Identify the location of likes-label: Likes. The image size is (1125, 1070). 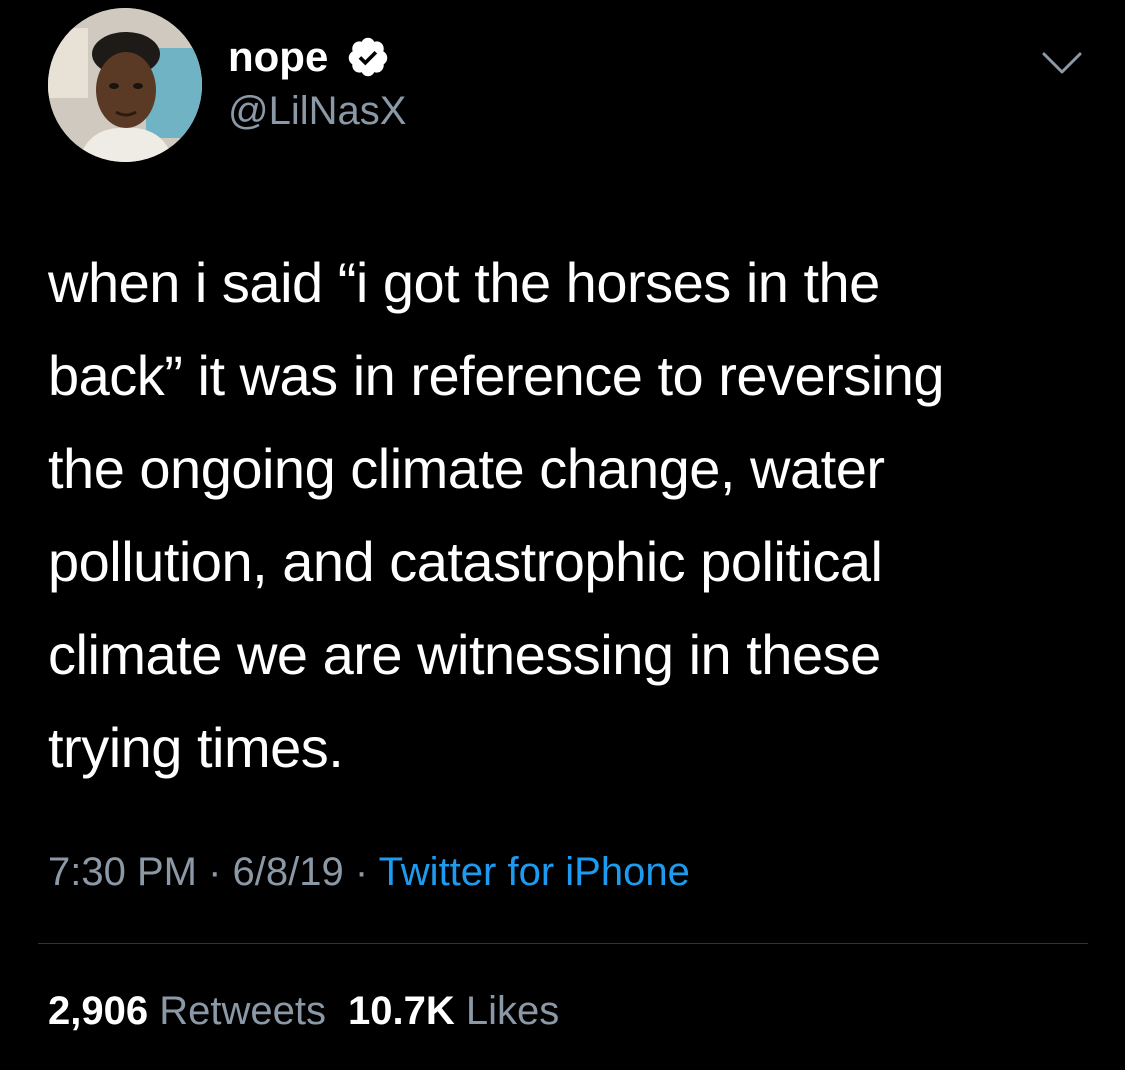
(512, 1011).